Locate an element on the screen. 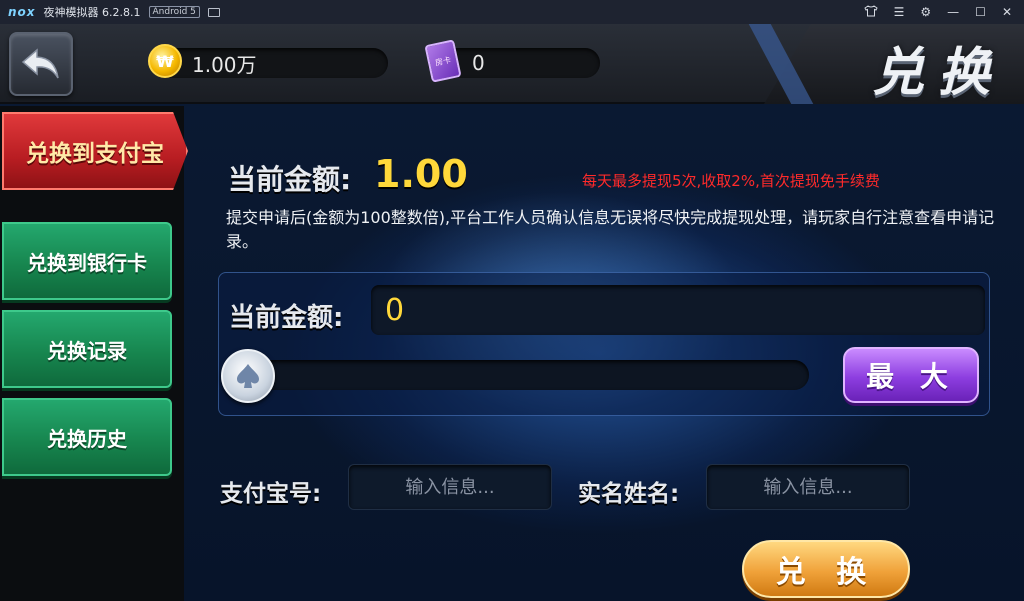 The width and height of the screenshot is (1024, 601). exchange-submit-button: 兑 换 is located at coordinates (826, 569).